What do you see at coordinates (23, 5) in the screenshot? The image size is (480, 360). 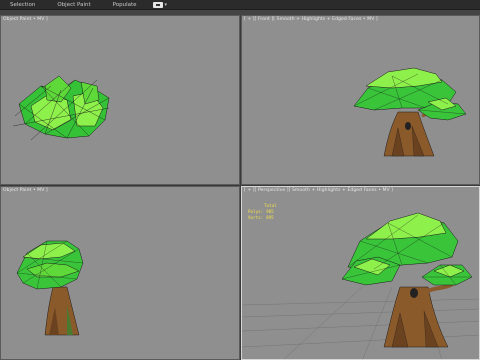 I see `tab-selection: Selection` at bounding box center [23, 5].